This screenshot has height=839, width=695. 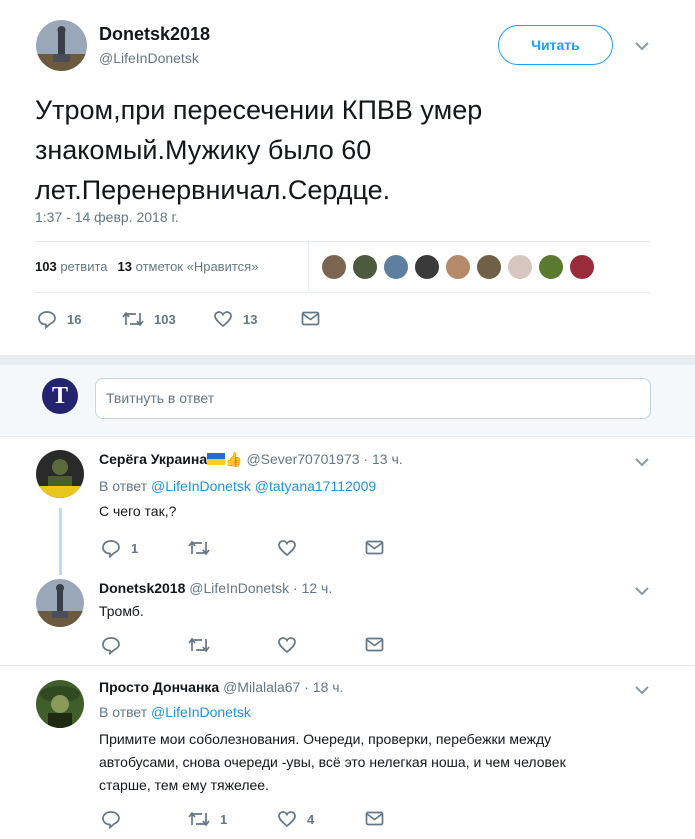 I want to click on reply-header: Donetsk2018 @LifeInDonetsk · 12 ч., so click(x=216, y=588).